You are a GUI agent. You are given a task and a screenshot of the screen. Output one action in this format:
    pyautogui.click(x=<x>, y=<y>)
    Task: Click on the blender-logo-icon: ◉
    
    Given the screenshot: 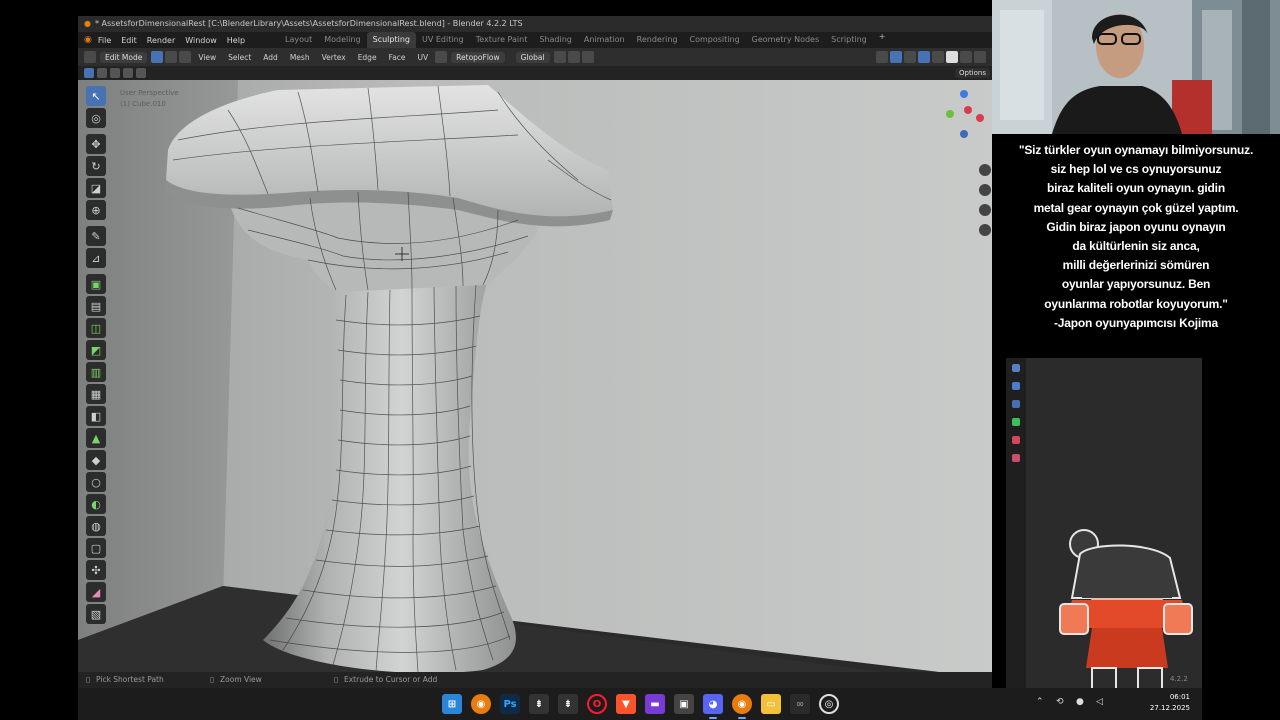 What is the action you would take?
    pyautogui.click(x=88, y=40)
    